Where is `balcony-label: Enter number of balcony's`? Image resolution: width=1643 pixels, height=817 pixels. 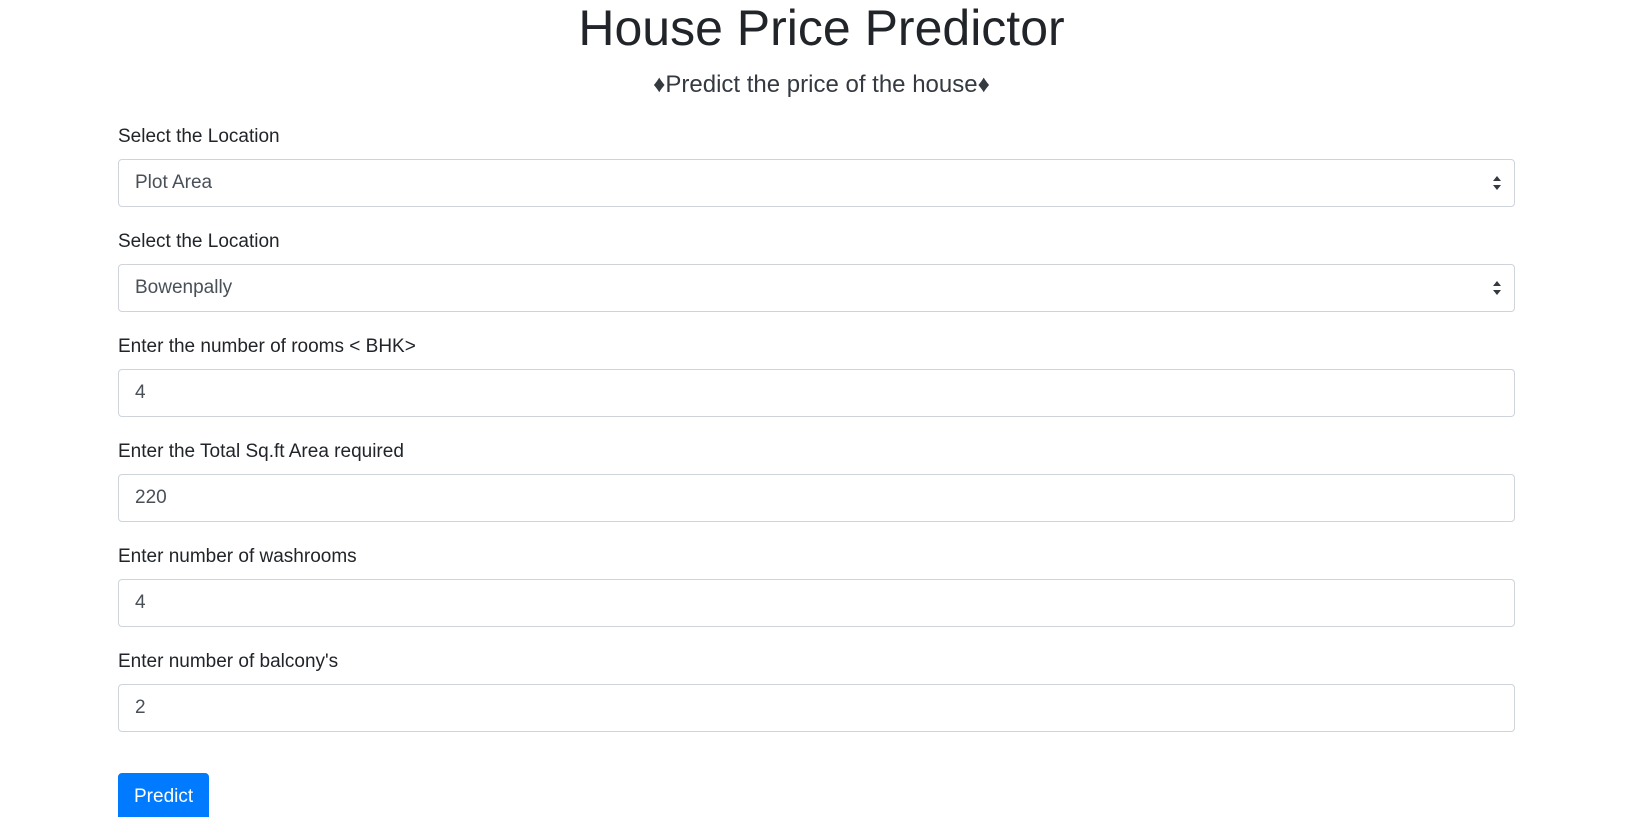
balcony-label: Enter number of balcony's is located at coordinates (228, 661).